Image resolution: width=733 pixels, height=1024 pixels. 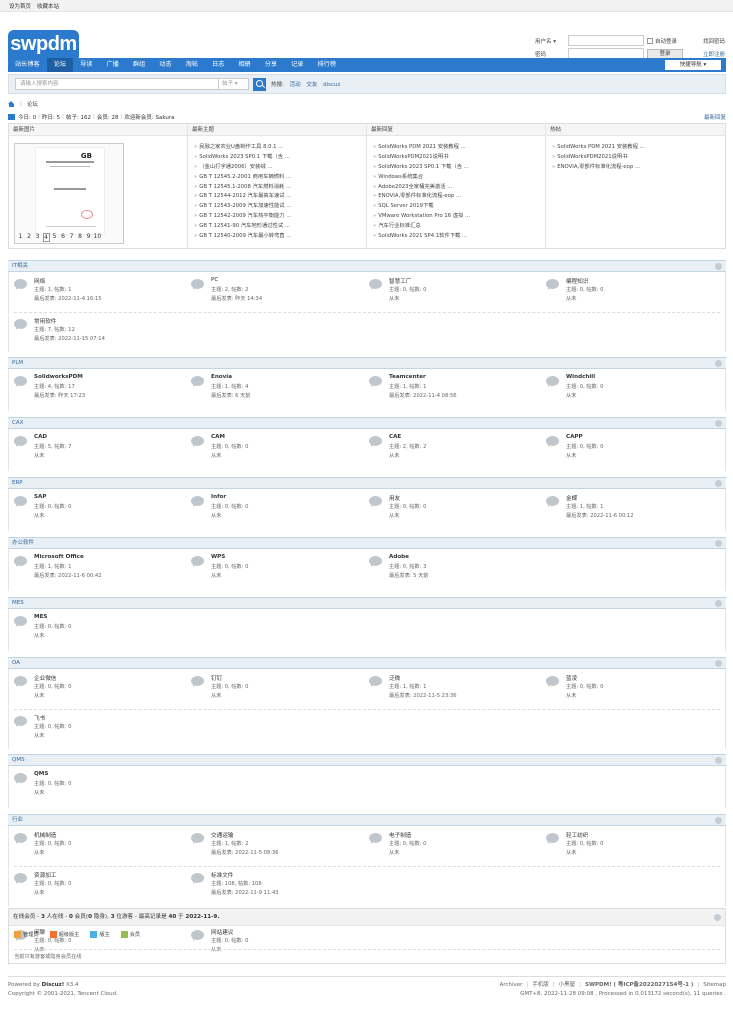 I want to click on forum-item: 企业微信 主题: 0, 帖数: 0 从未, so click(x=94, y=689).